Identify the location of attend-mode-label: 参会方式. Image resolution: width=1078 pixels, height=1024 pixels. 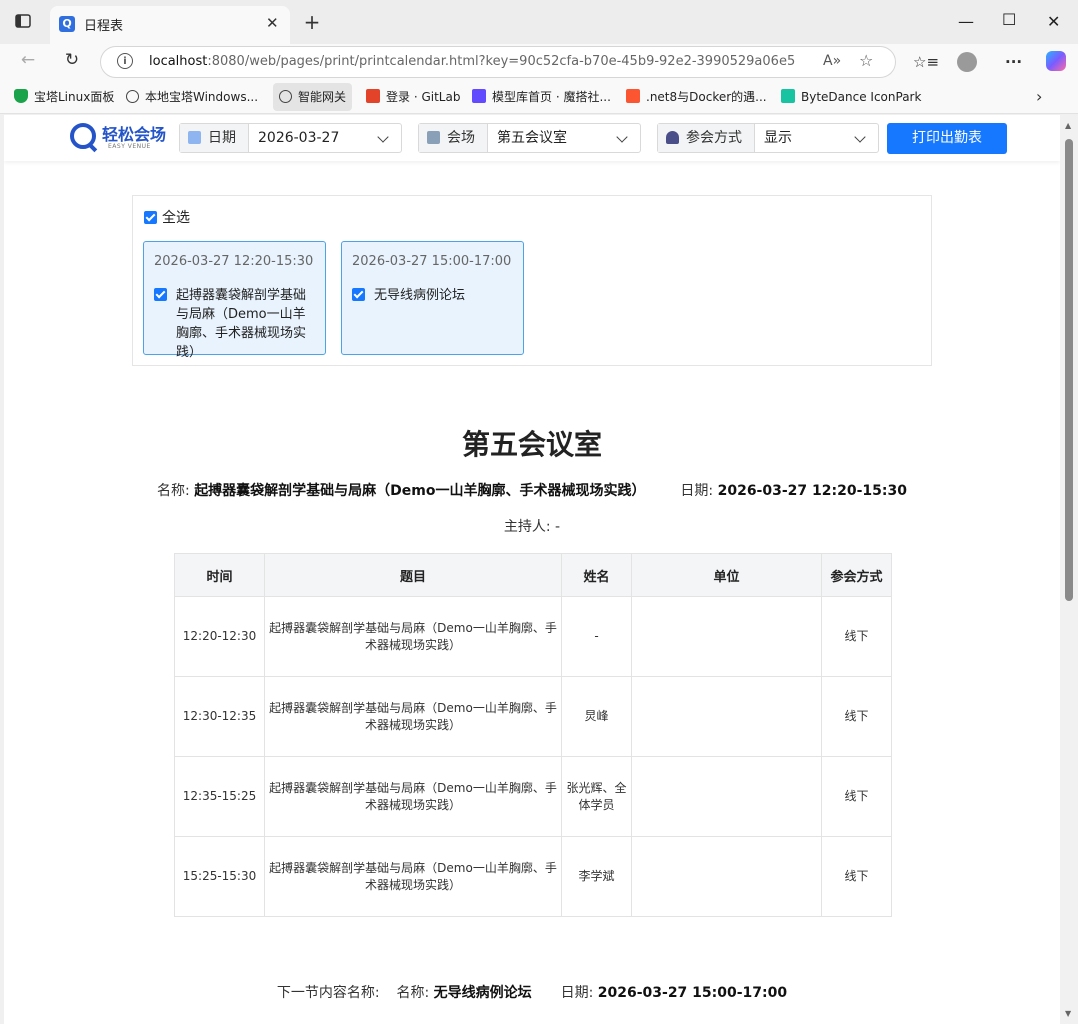
(706, 138).